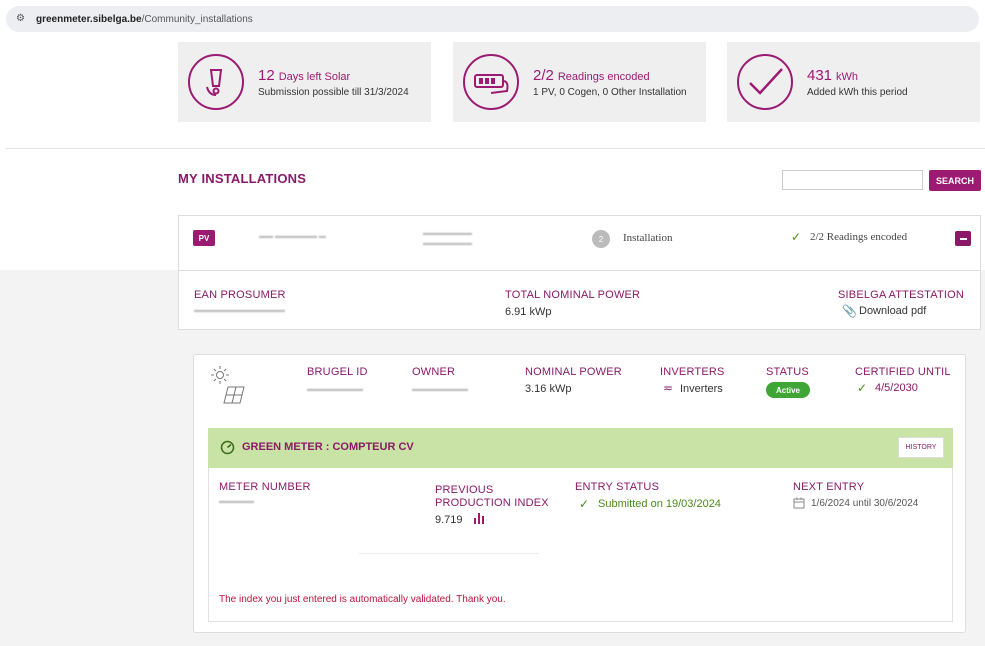  I want to click on redacted-brugel-id: ▬▬▬▬▬▬▬▬, so click(335, 389).